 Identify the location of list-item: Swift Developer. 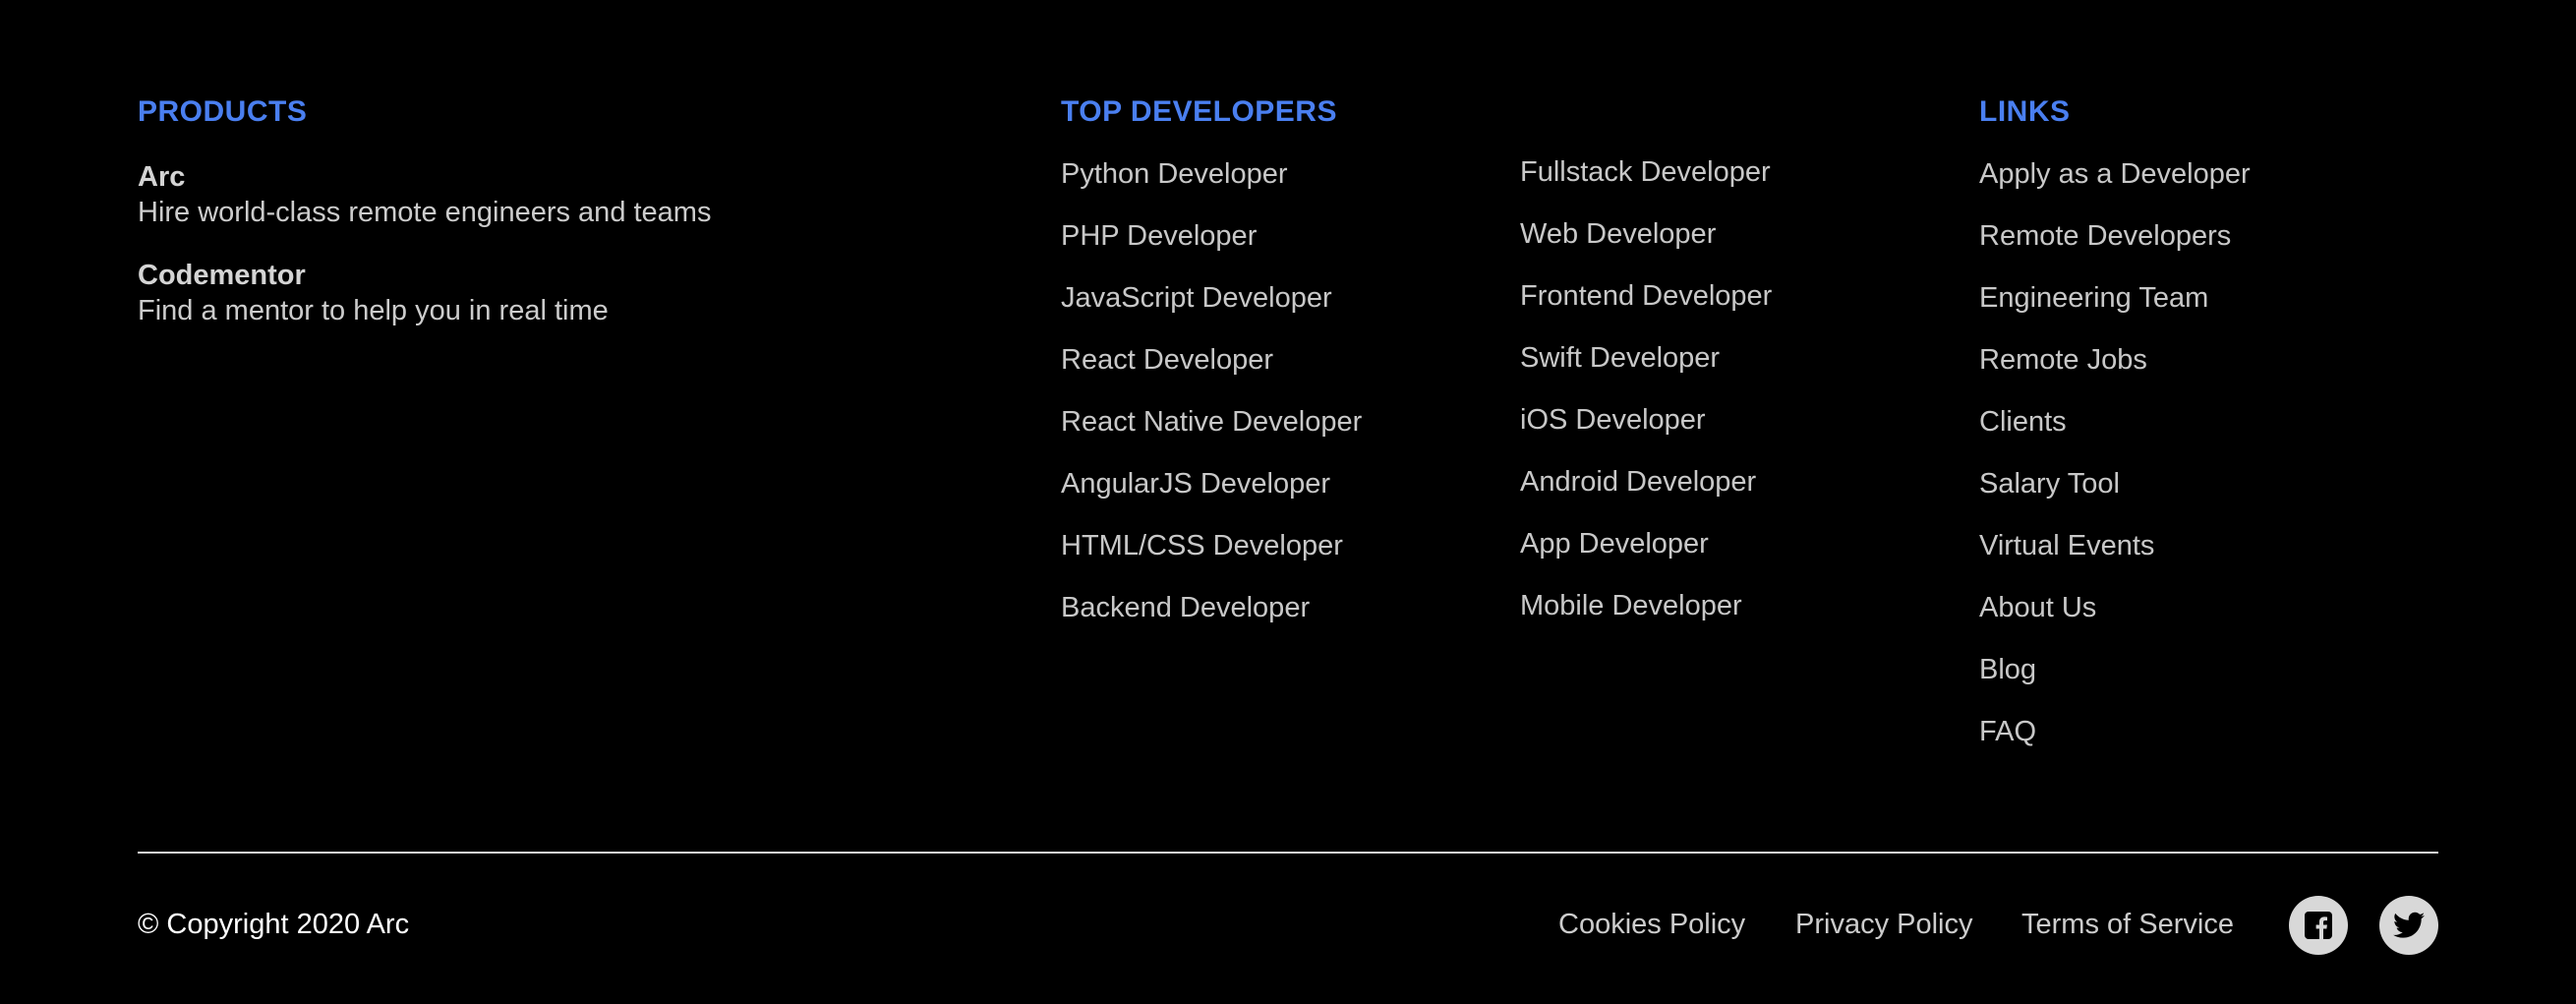
(1646, 371).